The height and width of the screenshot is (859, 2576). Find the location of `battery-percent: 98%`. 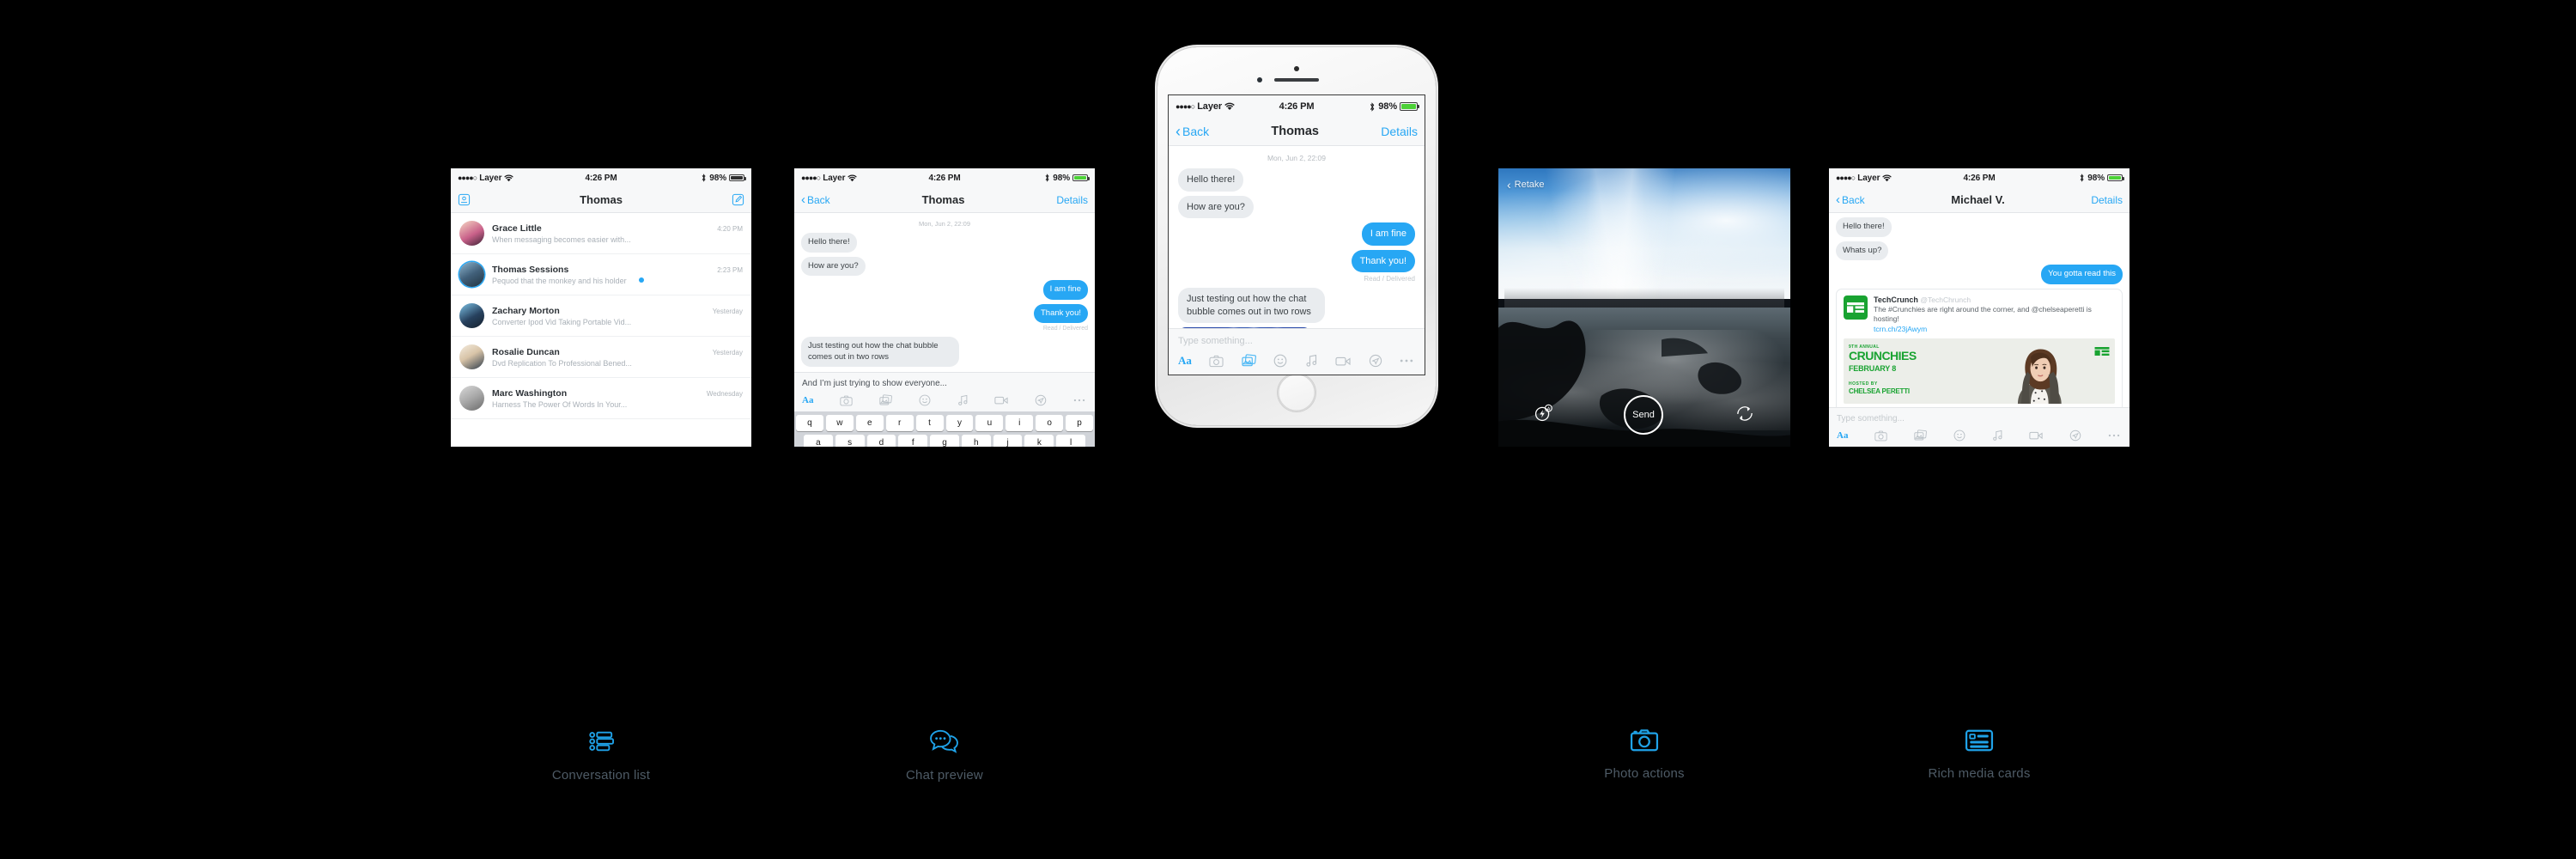

battery-percent: 98% is located at coordinates (1061, 178).